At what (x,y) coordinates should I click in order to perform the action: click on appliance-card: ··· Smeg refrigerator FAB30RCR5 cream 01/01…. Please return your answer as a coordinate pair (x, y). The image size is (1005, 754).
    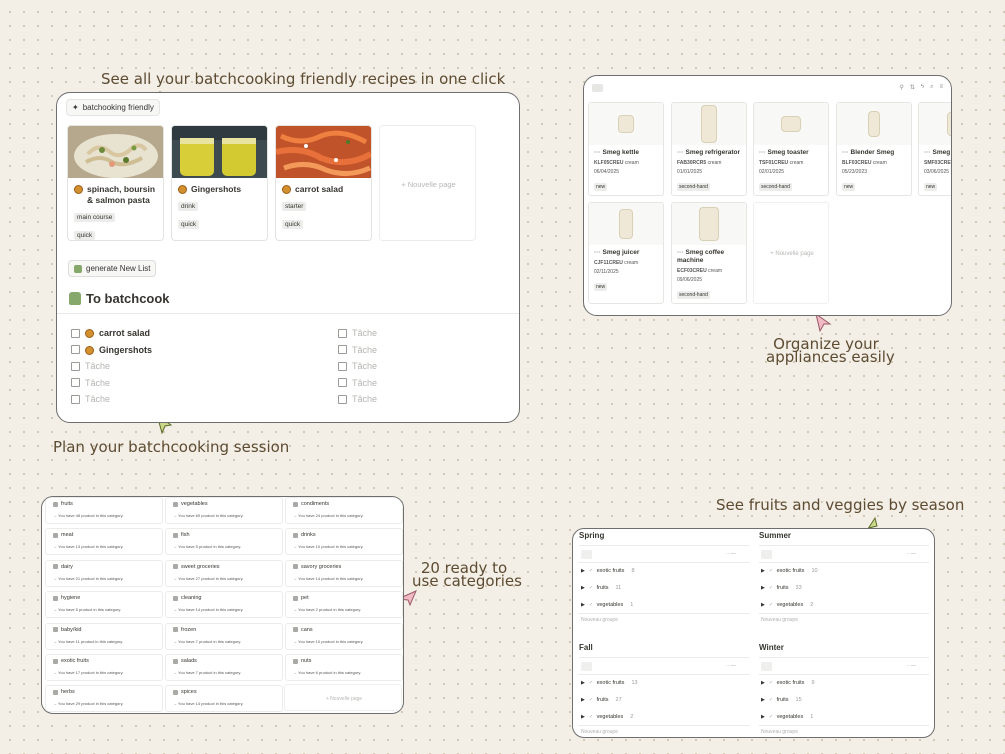
    Looking at the image, I should click on (709, 149).